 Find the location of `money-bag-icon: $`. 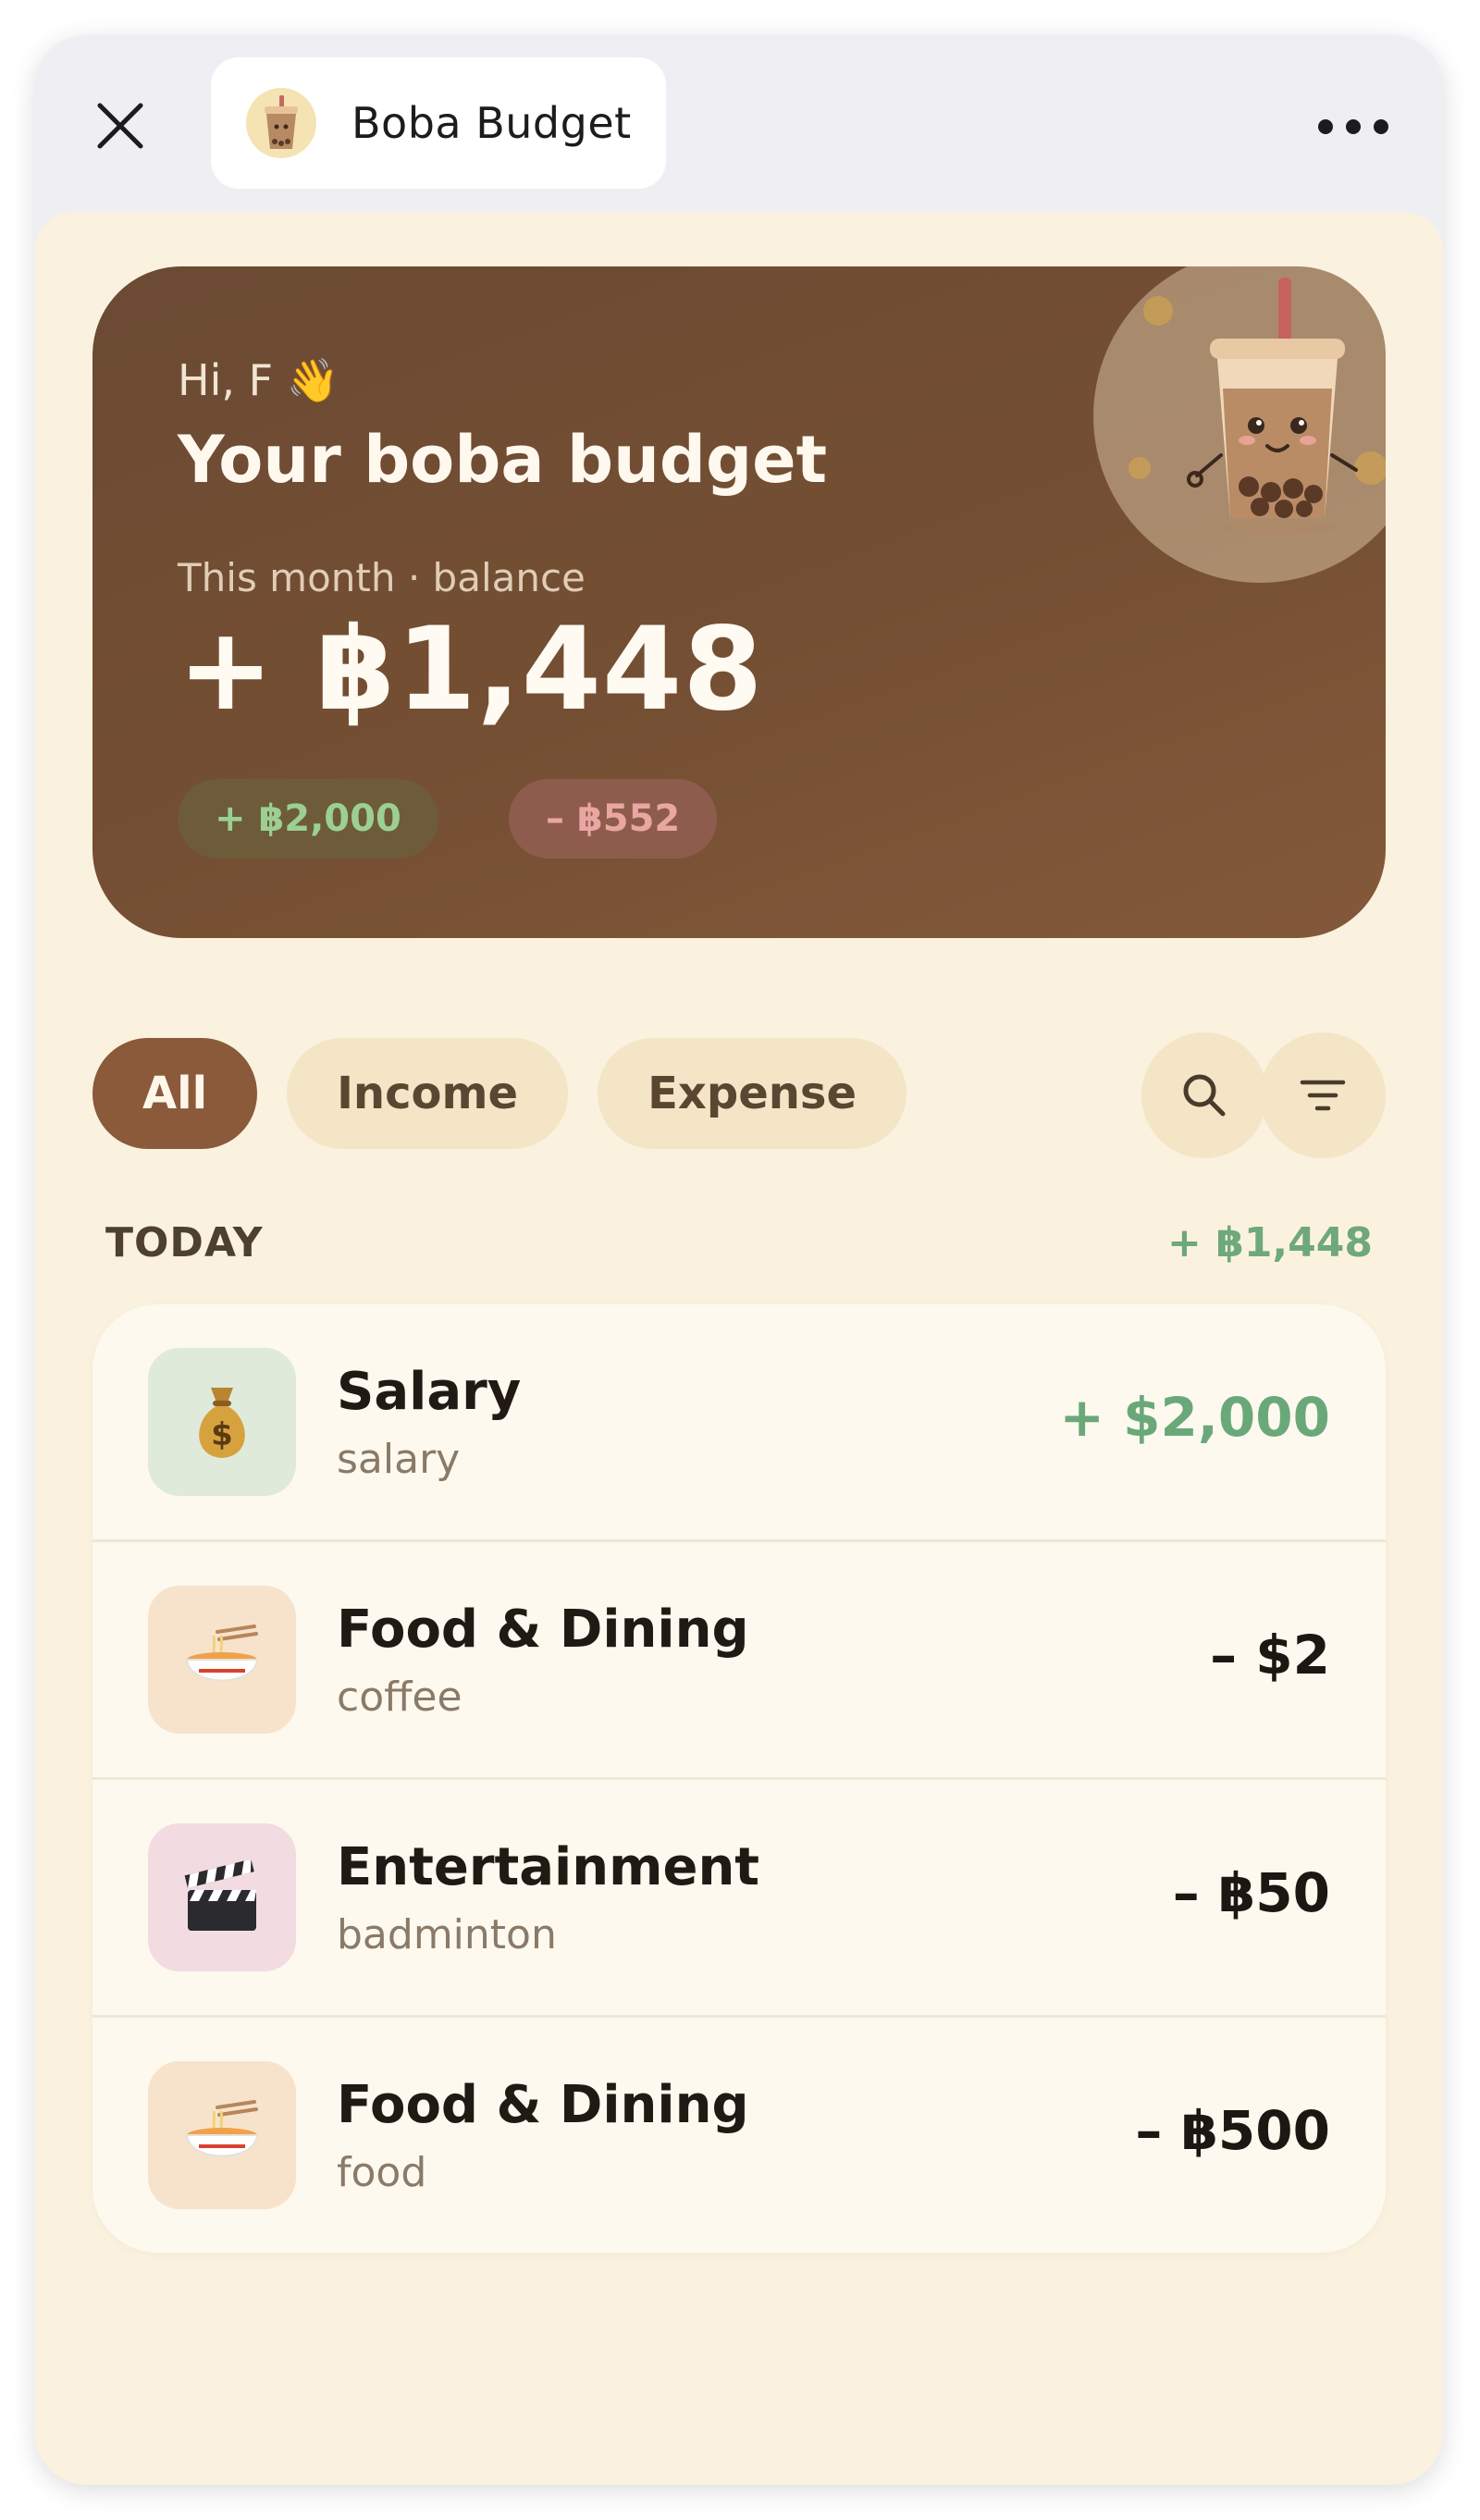

money-bag-icon: $ is located at coordinates (222, 1422).